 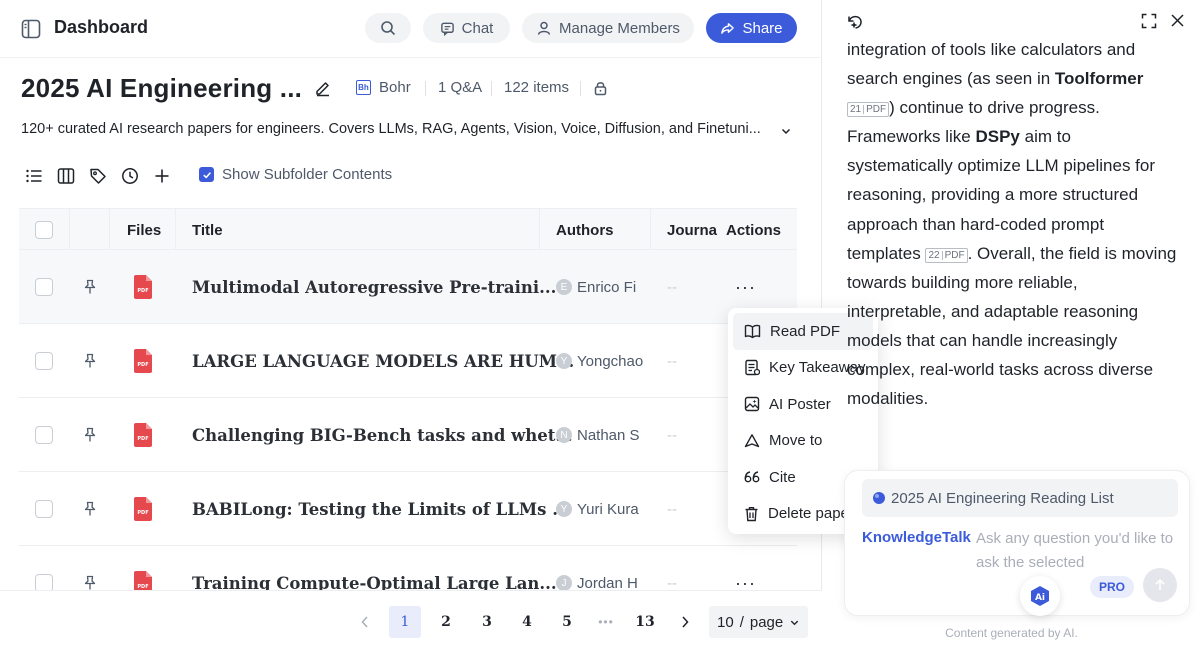 I want to click on page-4-button: 4, so click(x=527, y=622).